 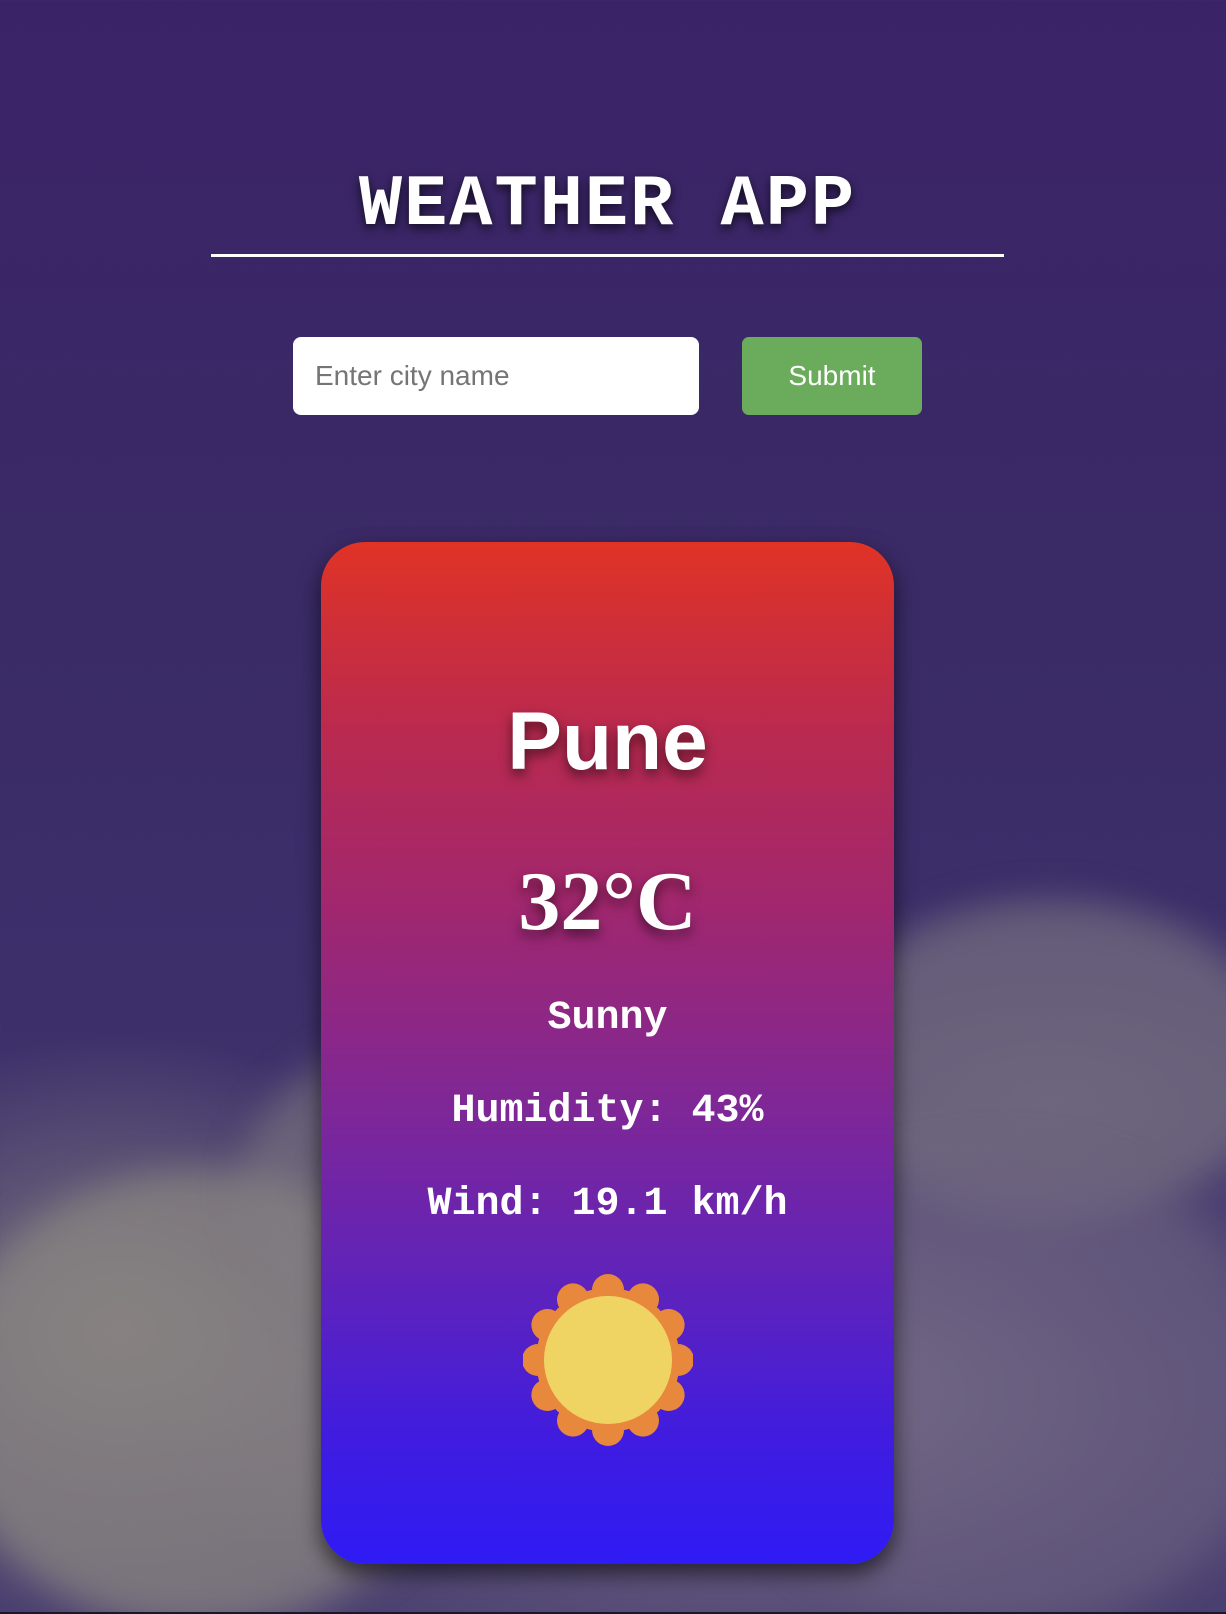 I want to click on humidity: Humidity: 43%, so click(x=607, y=1111).